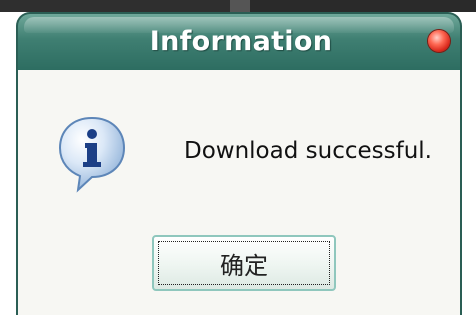  Describe the element at coordinates (238, 6) in the screenshot. I see `background-window-strip` at that location.